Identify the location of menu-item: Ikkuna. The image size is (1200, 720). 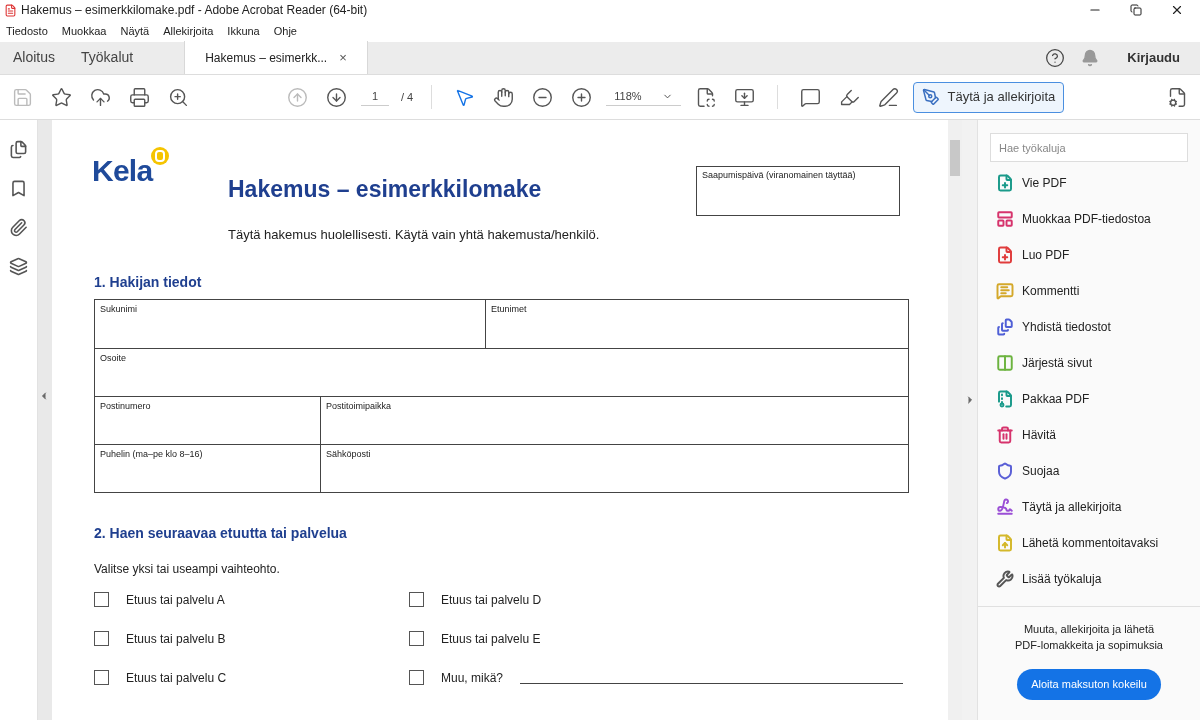
(243, 31).